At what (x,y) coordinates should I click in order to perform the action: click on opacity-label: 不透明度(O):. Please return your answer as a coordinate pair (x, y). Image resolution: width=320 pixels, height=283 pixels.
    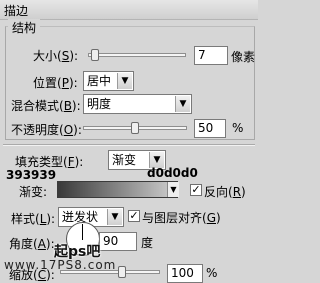
    Looking at the image, I should click on (46, 130).